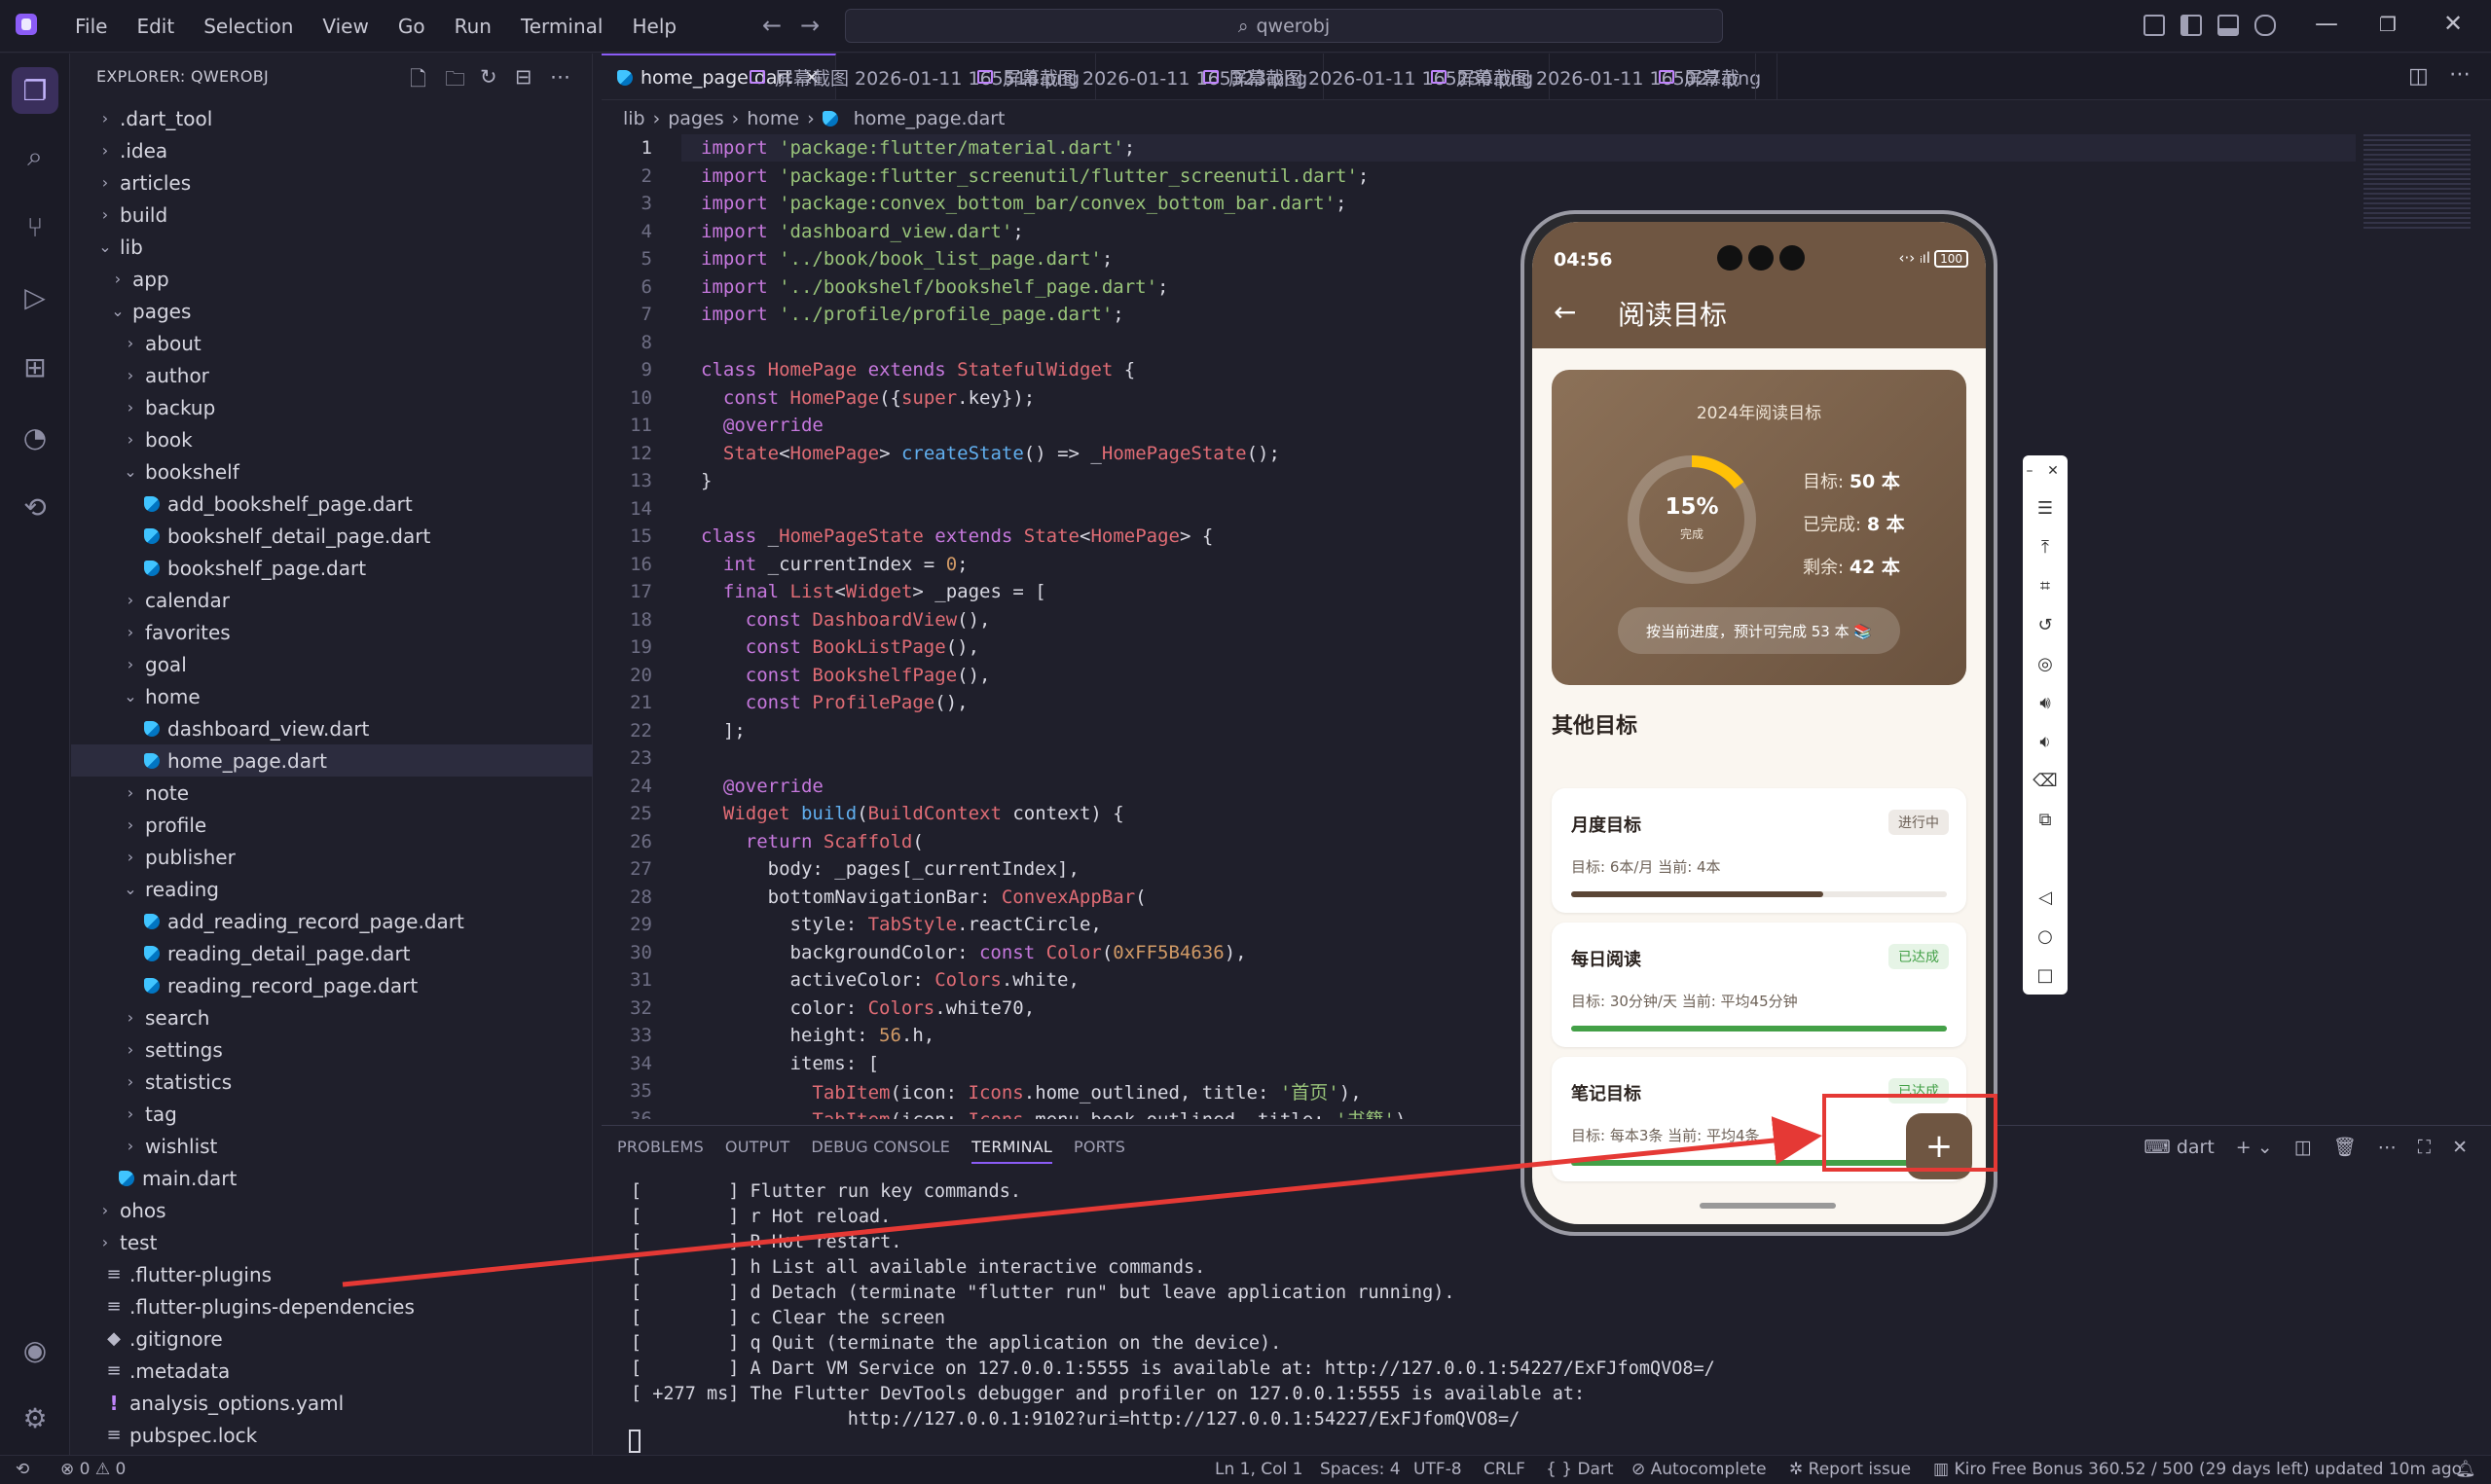 Image resolution: width=2491 pixels, height=1484 pixels. Describe the element at coordinates (660, 1151) in the screenshot. I see `panel-tab-problems: PROBLEMS` at that location.